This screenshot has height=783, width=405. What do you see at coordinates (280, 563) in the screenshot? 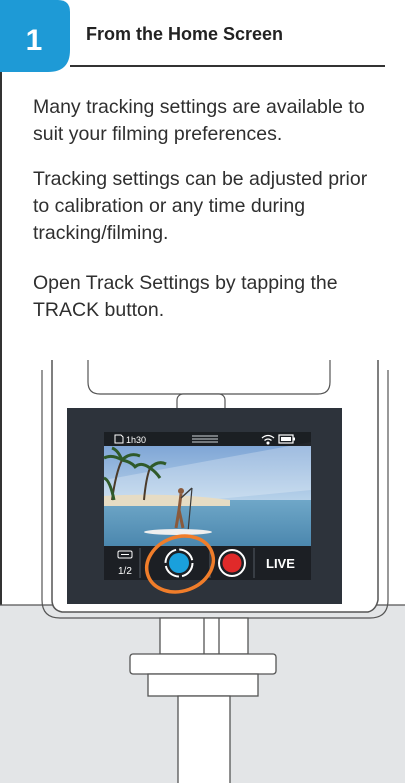
I see `live-button-label: LIVE` at bounding box center [280, 563].